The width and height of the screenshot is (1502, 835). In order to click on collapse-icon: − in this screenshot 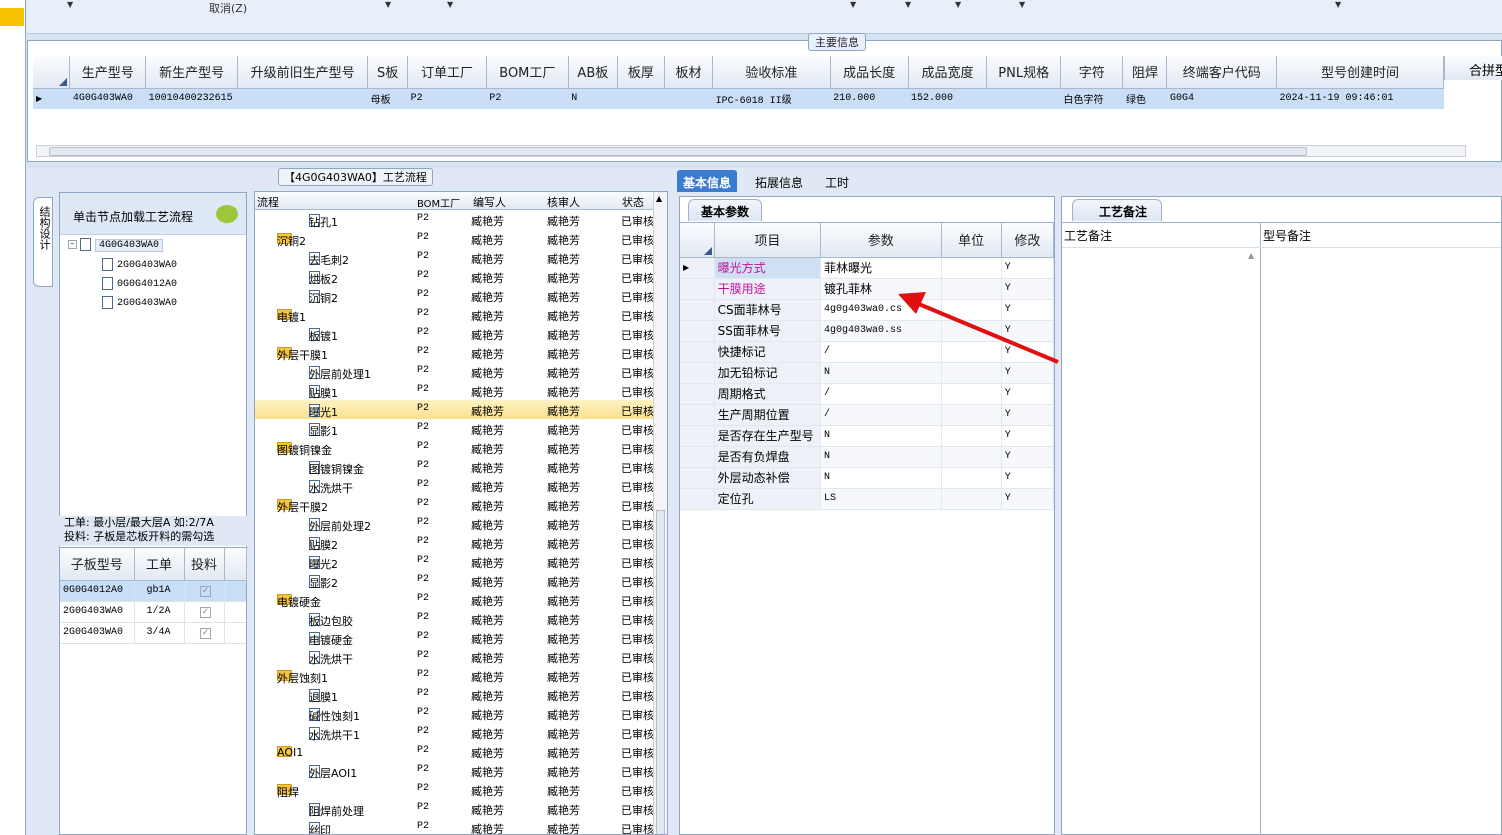, I will do `click(72, 244)`.